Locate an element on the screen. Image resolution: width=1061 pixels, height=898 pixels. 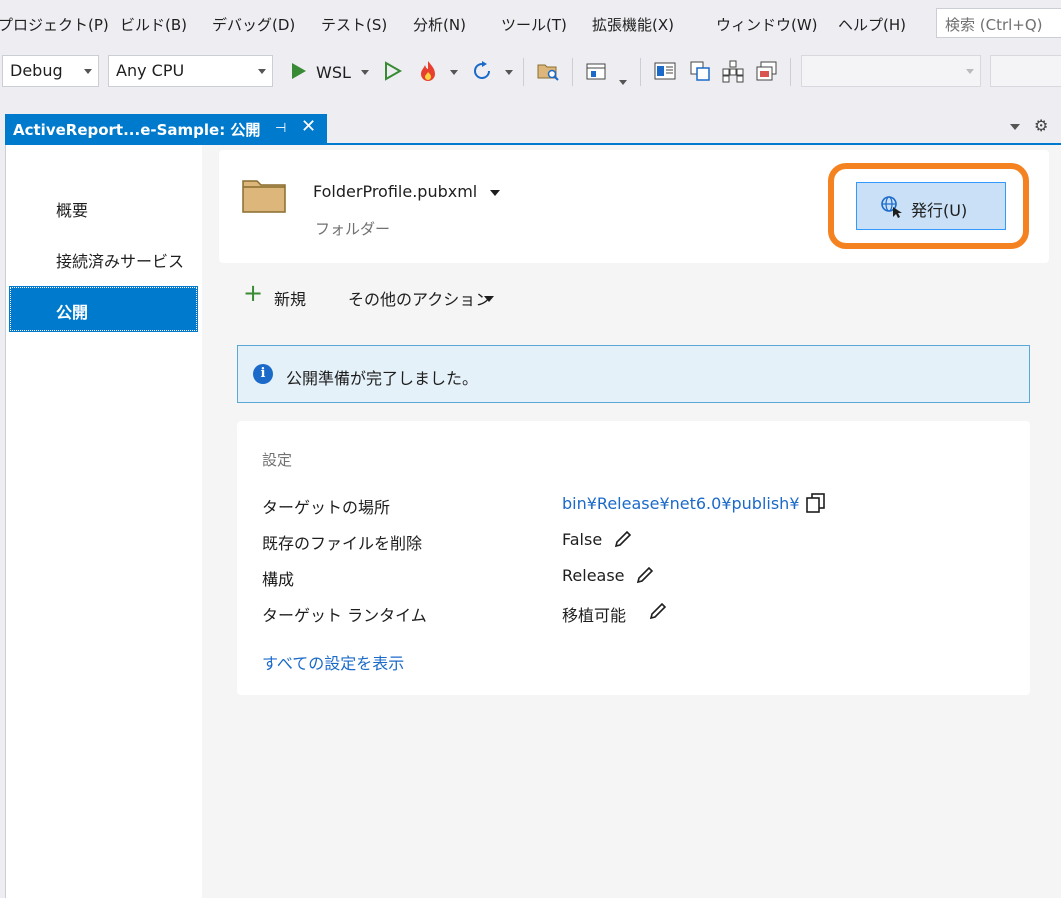
tab-publish-document: ActiveReport...e-Sample: 公開 ⊣ ✕ is located at coordinates (166, 129).